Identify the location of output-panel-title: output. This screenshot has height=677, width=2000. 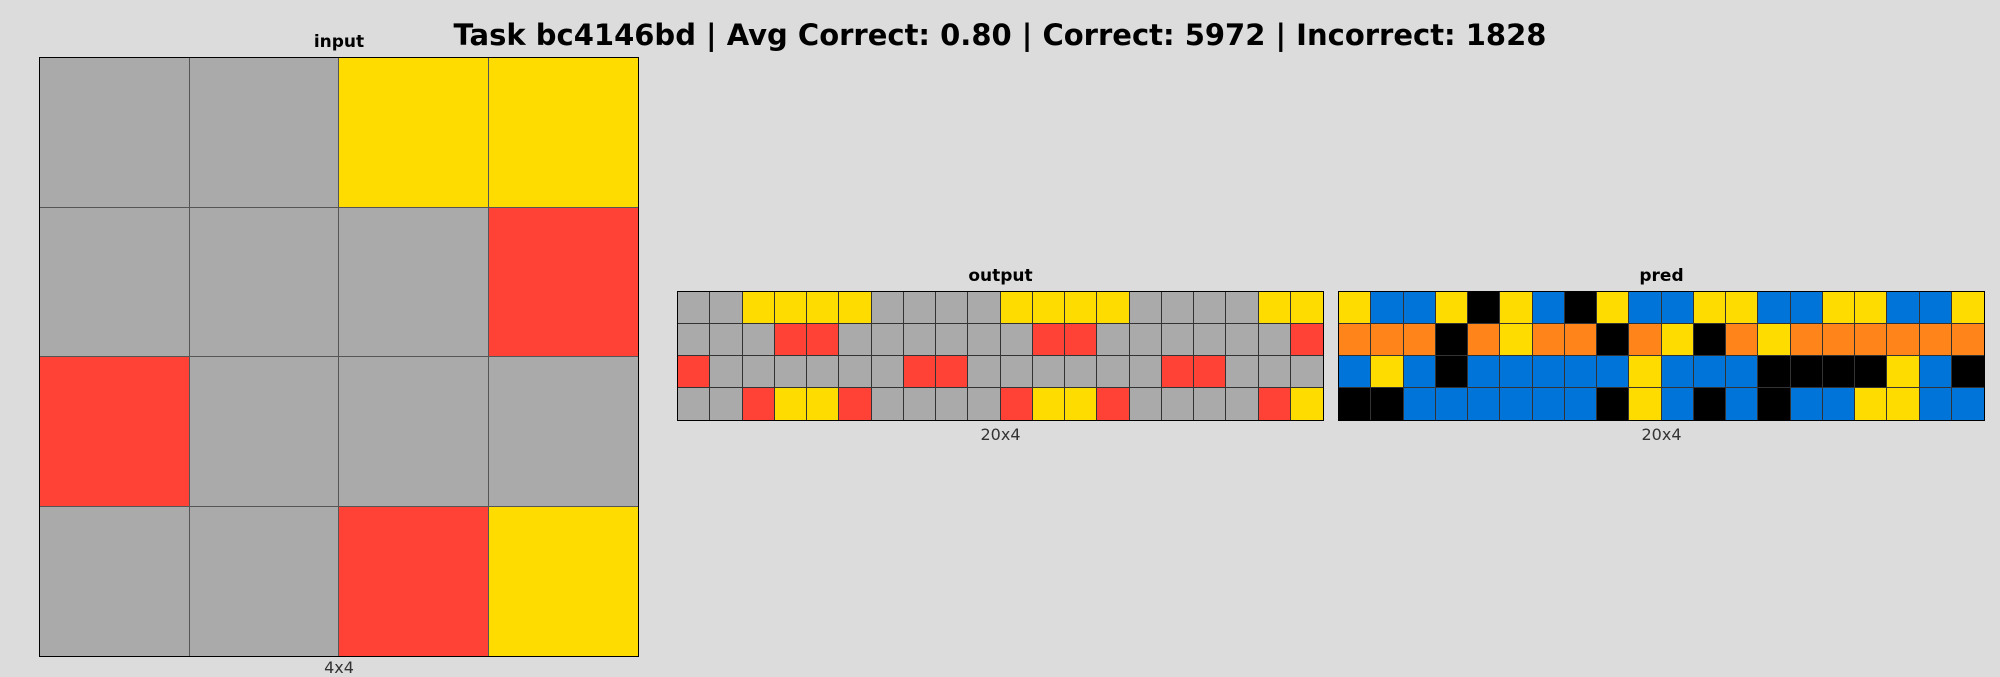
(1000, 276).